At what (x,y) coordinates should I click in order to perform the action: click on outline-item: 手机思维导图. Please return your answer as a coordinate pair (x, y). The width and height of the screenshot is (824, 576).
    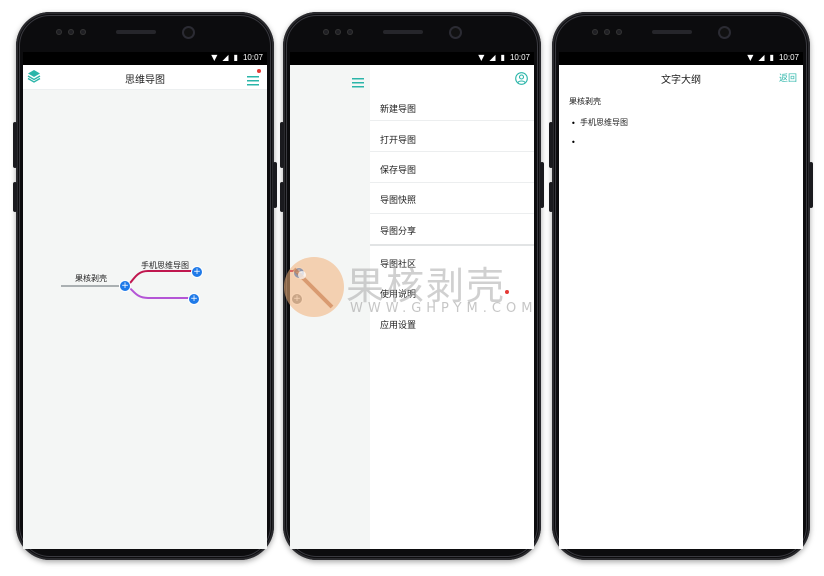
    Looking at the image, I should click on (604, 122).